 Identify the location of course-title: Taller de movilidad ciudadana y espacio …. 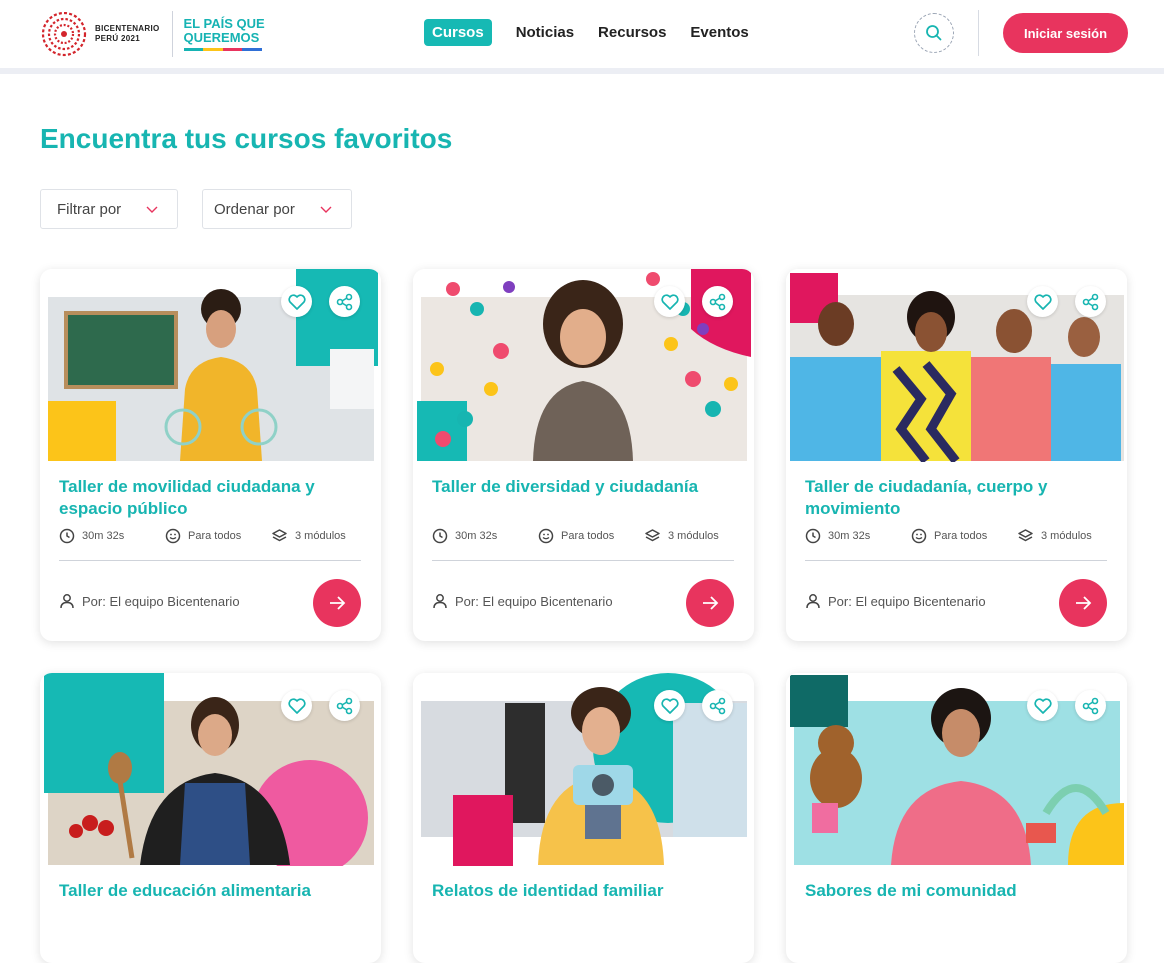
(209, 498).